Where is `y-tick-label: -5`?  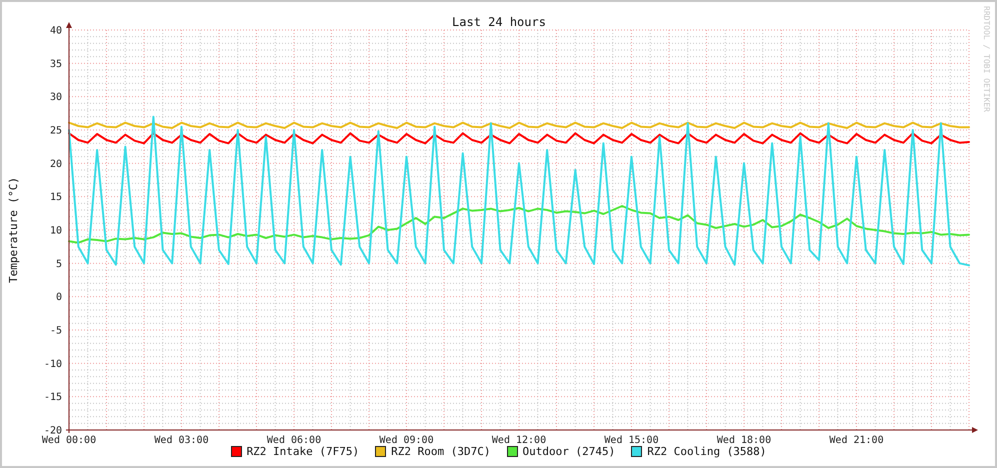 y-tick-label: -5 is located at coordinates (56, 331).